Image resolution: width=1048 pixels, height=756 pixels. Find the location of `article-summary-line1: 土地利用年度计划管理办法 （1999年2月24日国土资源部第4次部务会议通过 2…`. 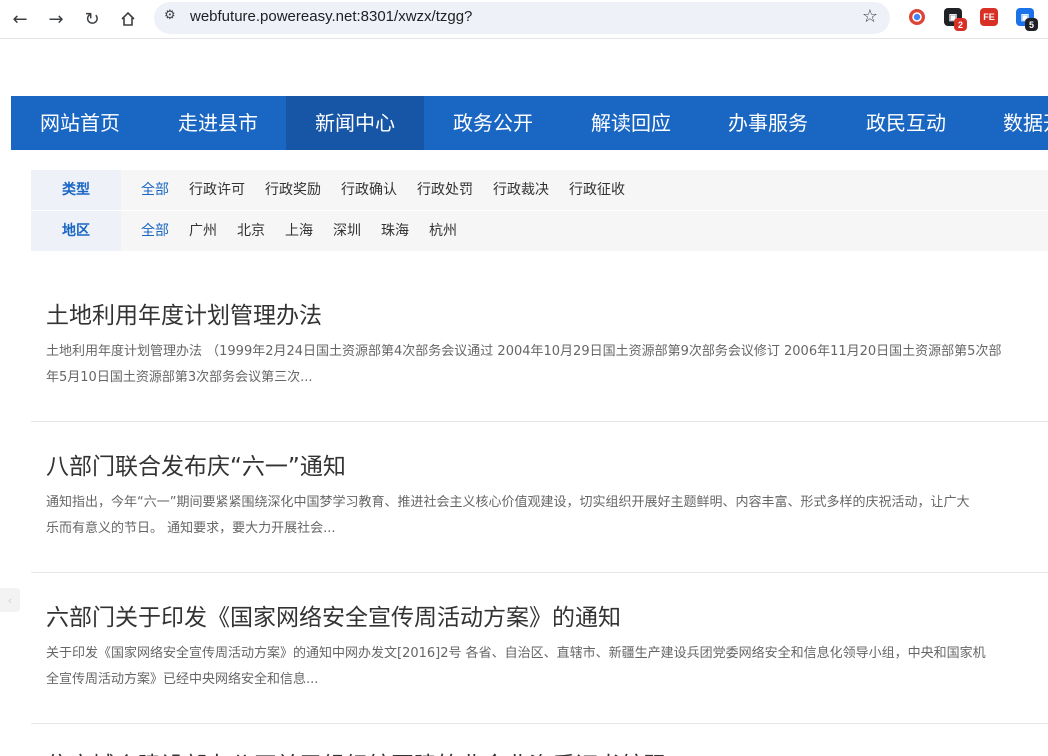

article-summary-line1: 土地利用年度计划管理办法 （1999年2月24日国土资源部第4次部务会议通过 2… is located at coordinates (524, 351).